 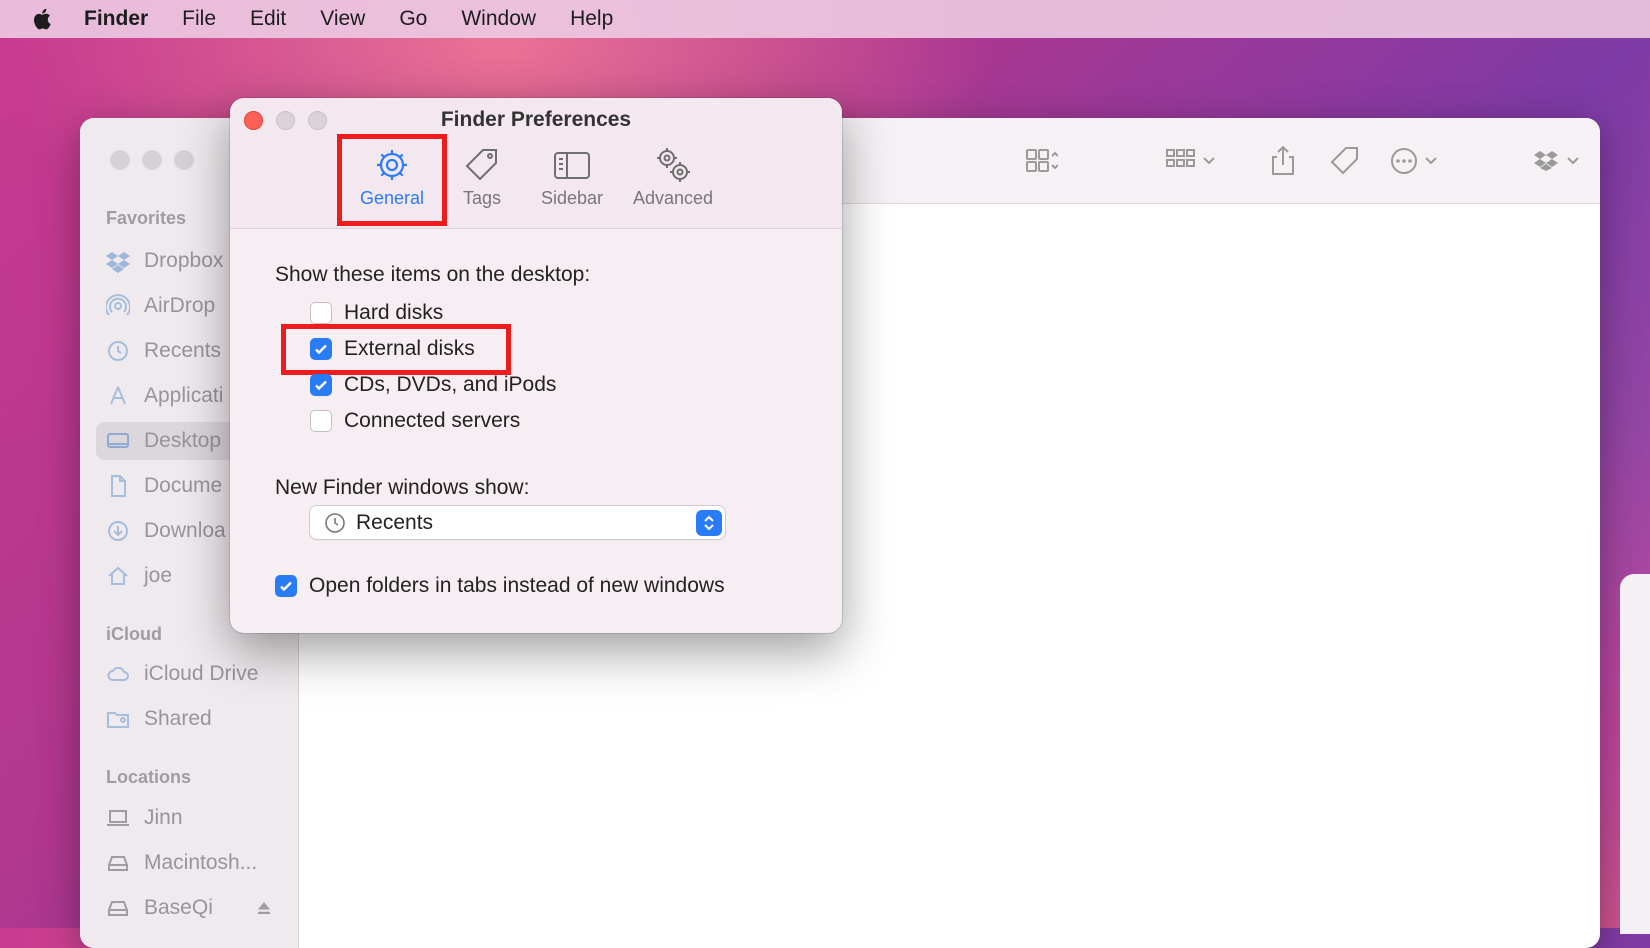 I want to click on desktop-icon, so click(x=118, y=440).